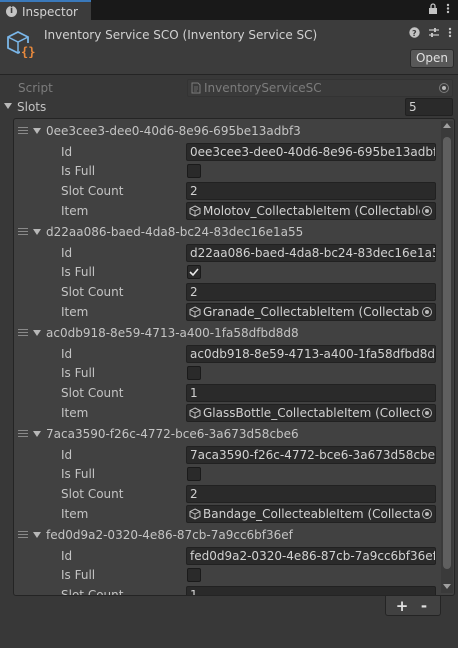 The image size is (458, 648). Describe the element at coordinates (316, 514) in the screenshot. I see `item-value: Bandage_CollecteableItem (Collectab` at that location.